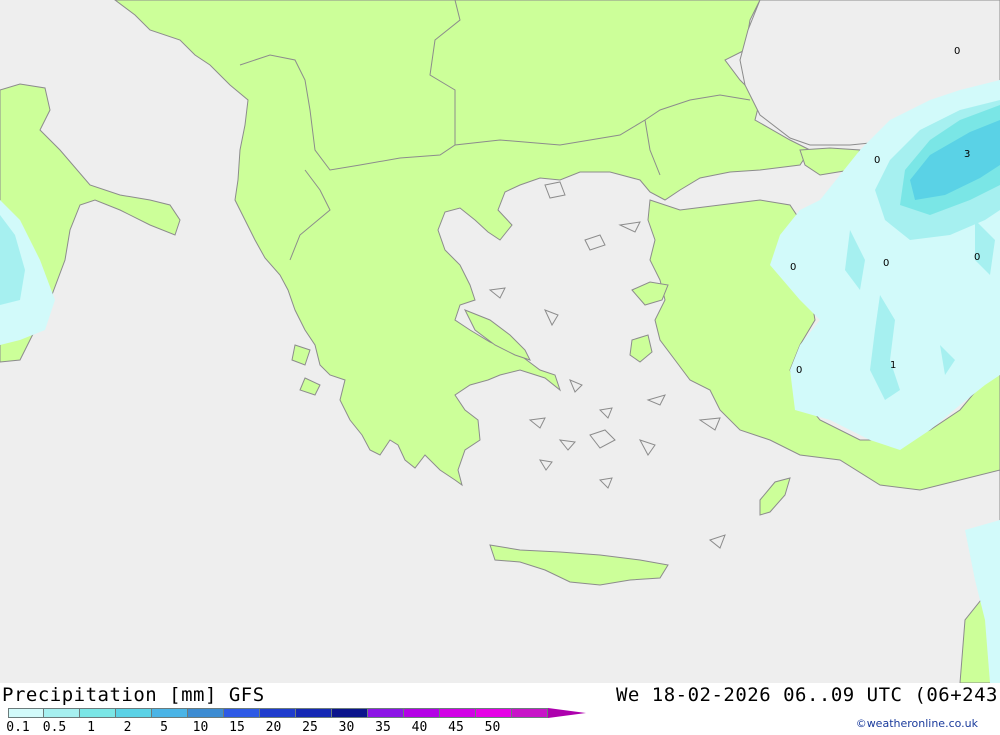 This screenshot has height=735, width=1000. Describe the element at coordinates (957, 51) in the screenshot. I see `contour-label-0-ne: 0` at that location.